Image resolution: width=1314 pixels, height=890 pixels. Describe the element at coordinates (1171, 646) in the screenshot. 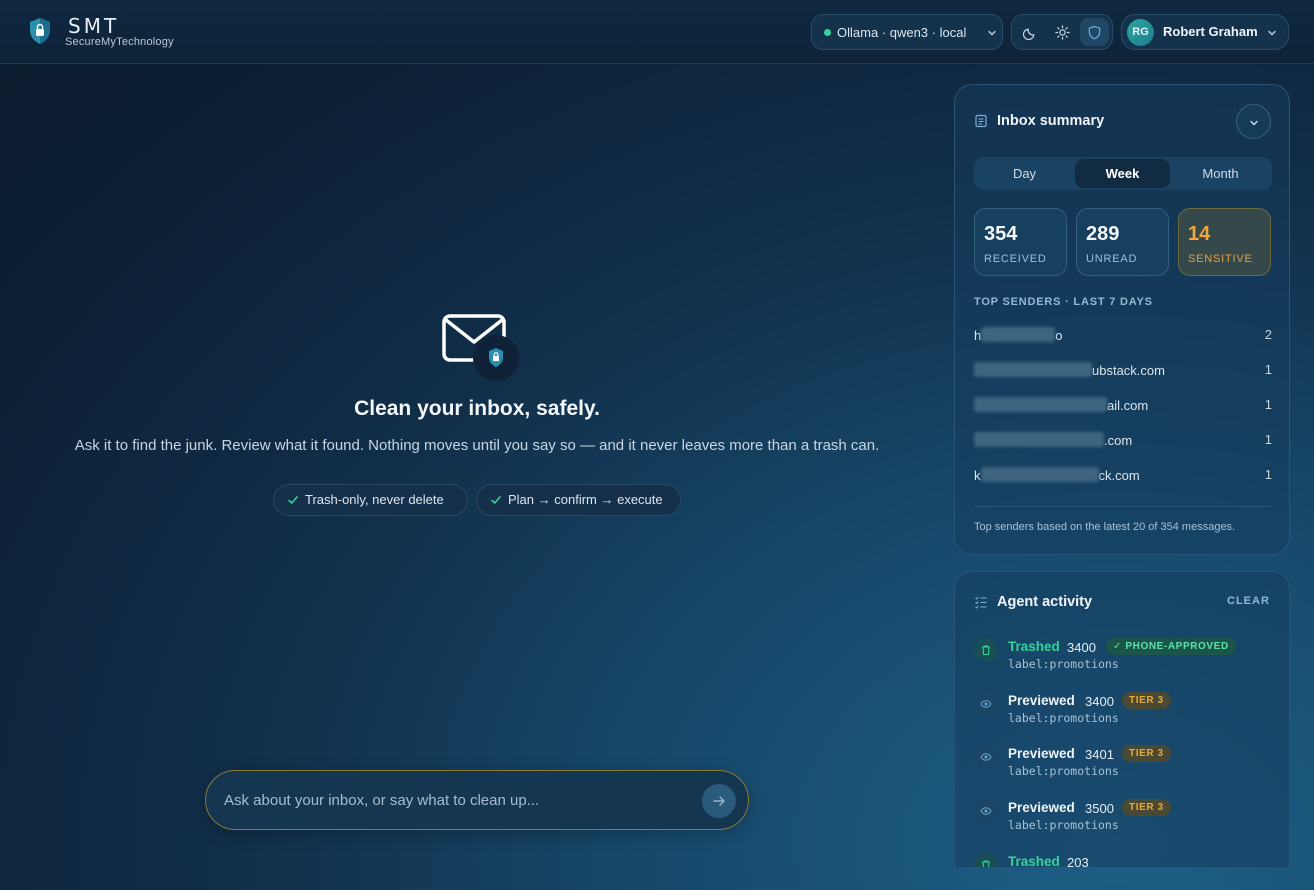

I see `status-badge: ✓ PHONE-APPROVED` at that location.